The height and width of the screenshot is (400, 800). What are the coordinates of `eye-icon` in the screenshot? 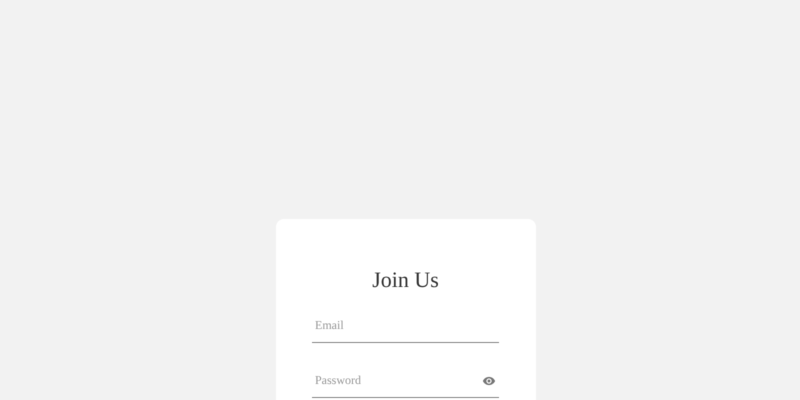 It's located at (489, 381).